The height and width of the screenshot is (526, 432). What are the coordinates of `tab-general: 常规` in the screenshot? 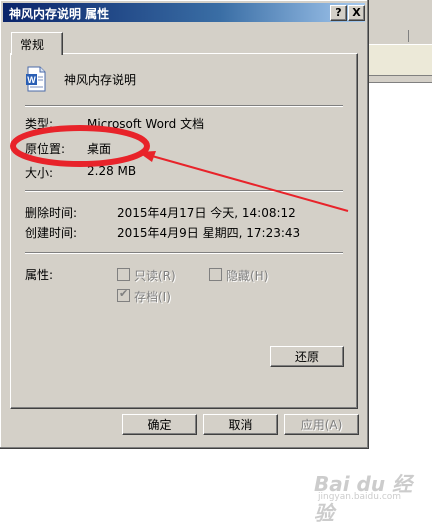 It's located at (37, 43).